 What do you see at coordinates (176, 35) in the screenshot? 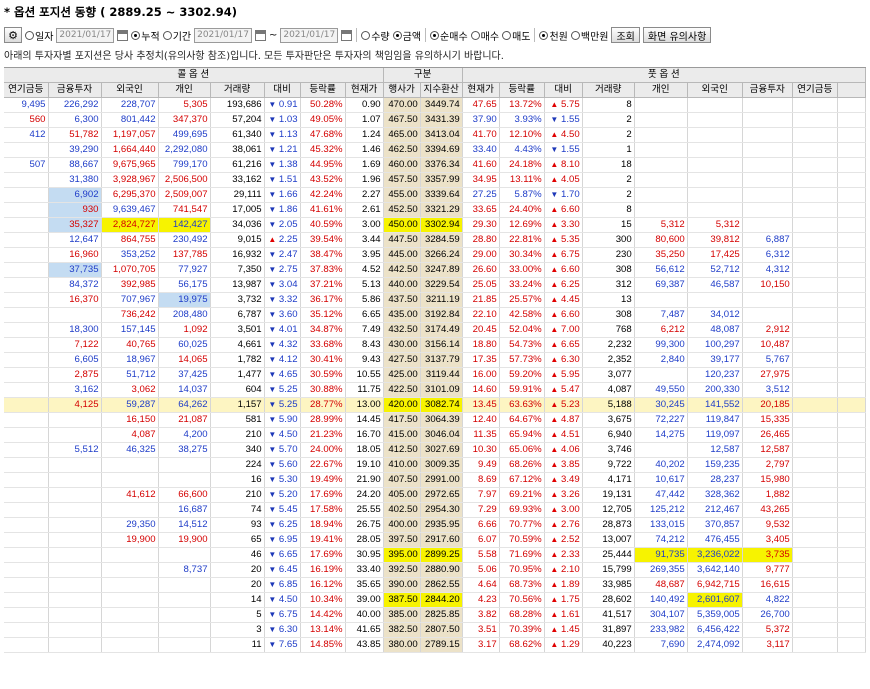
I see `radio-period: 기간` at bounding box center [176, 35].